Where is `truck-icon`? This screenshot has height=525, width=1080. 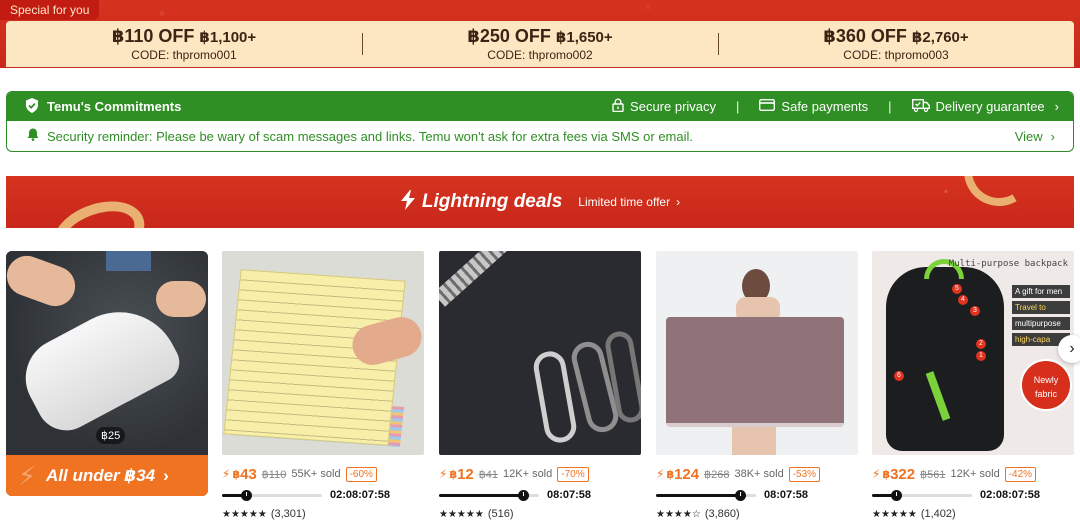 truck-icon is located at coordinates (920, 106).